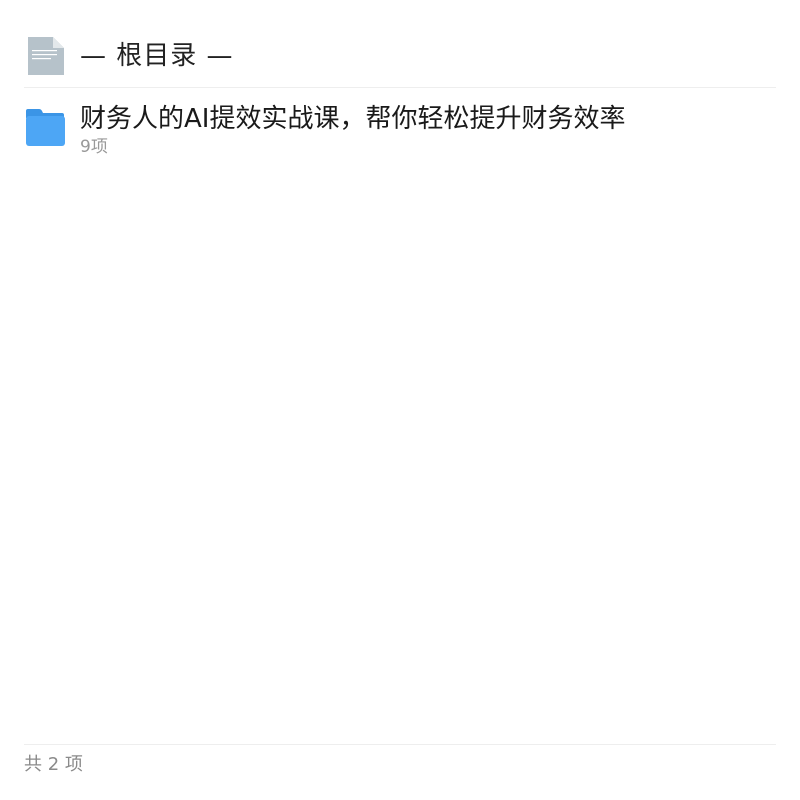 Image resolution: width=800 pixels, height=800 pixels. I want to click on list-footer: 共 2 项, so click(400, 760).